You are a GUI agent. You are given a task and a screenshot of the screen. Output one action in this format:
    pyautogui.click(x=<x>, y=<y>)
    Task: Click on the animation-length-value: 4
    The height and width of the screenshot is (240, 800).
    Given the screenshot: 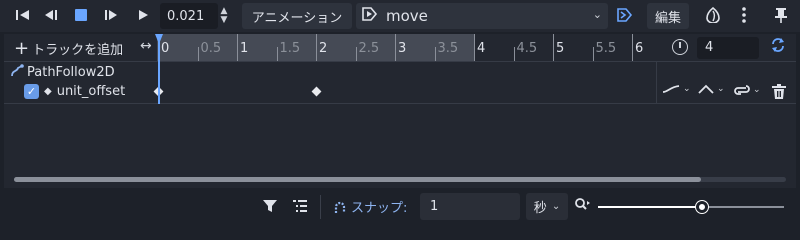 What is the action you would take?
    pyautogui.click(x=709, y=47)
    